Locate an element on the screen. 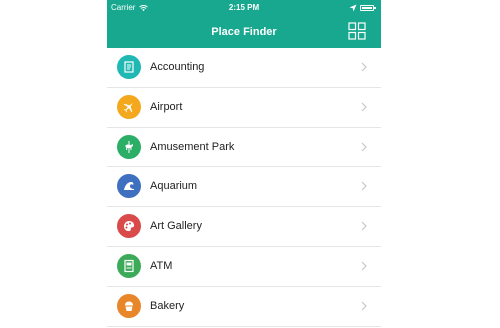 The height and width of the screenshot is (328, 500). list-item-accounting: Accounting is located at coordinates (244, 68).